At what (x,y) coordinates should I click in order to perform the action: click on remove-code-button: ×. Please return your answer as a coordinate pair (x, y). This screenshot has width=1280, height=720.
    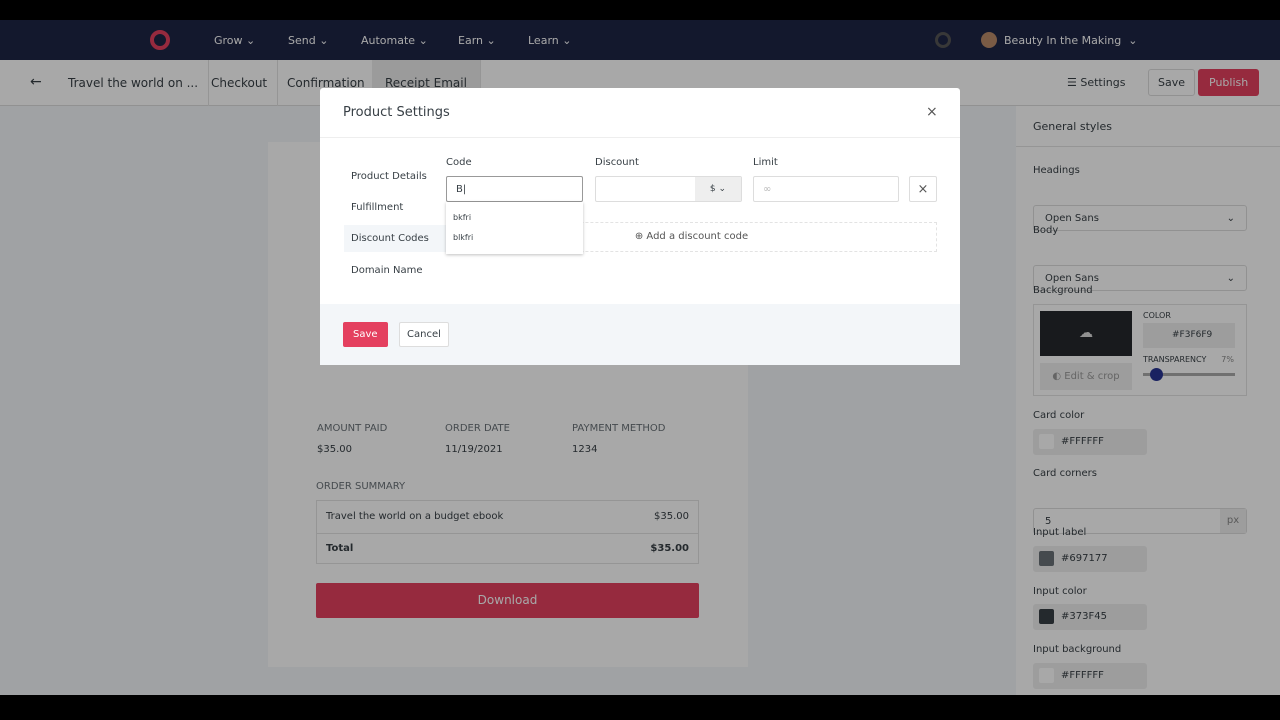
    Looking at the image, I should click on (923, 189).